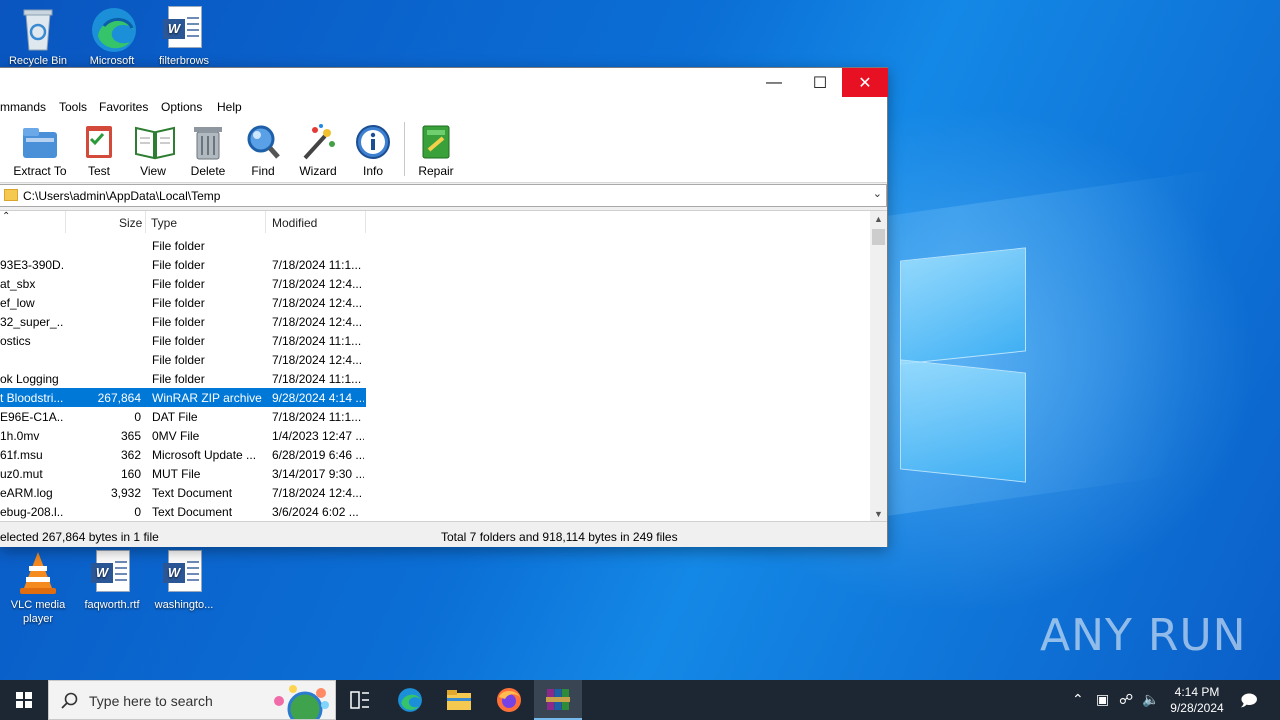 The height and width of the screenshot is (720, 1280). I want to click on repair-button: Repair, so click(436, 151).